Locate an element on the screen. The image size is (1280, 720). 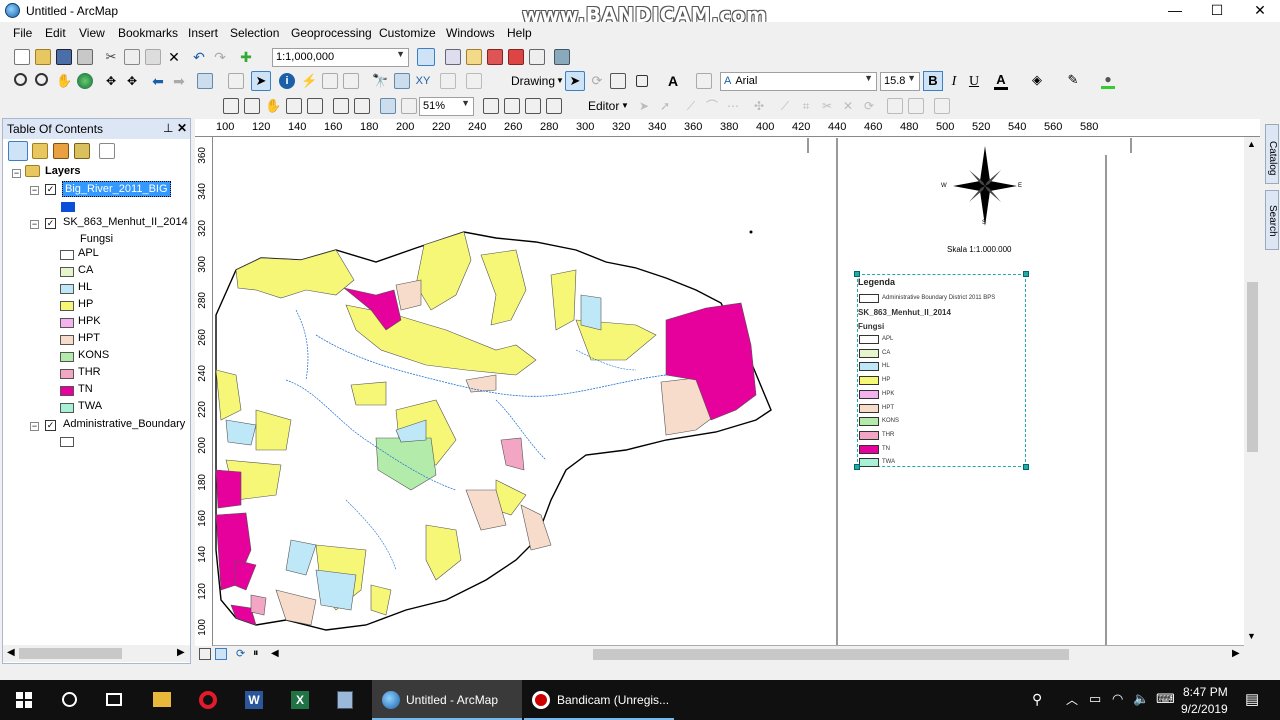
fixed-zoom-in-layout-icon is located at coordinates (341, 106).